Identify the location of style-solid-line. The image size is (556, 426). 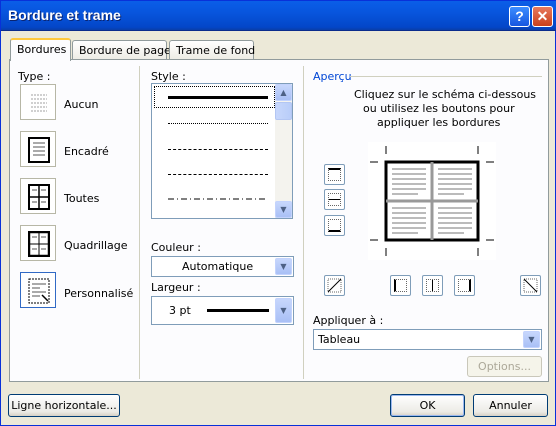
(218, 97).